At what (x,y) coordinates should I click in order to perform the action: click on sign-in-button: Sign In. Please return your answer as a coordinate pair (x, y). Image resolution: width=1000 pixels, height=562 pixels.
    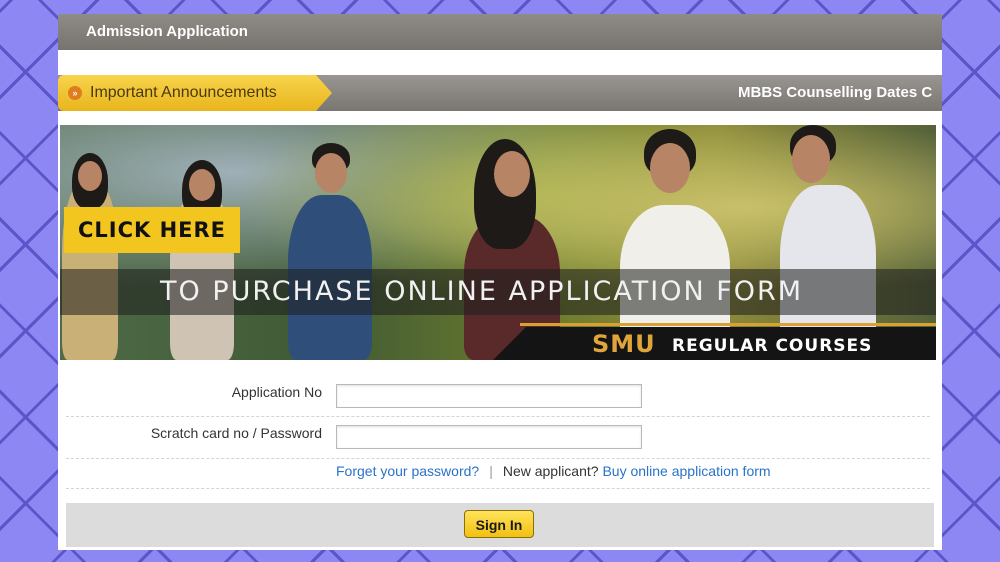
    Looking at the image, I should click on (499, 524).